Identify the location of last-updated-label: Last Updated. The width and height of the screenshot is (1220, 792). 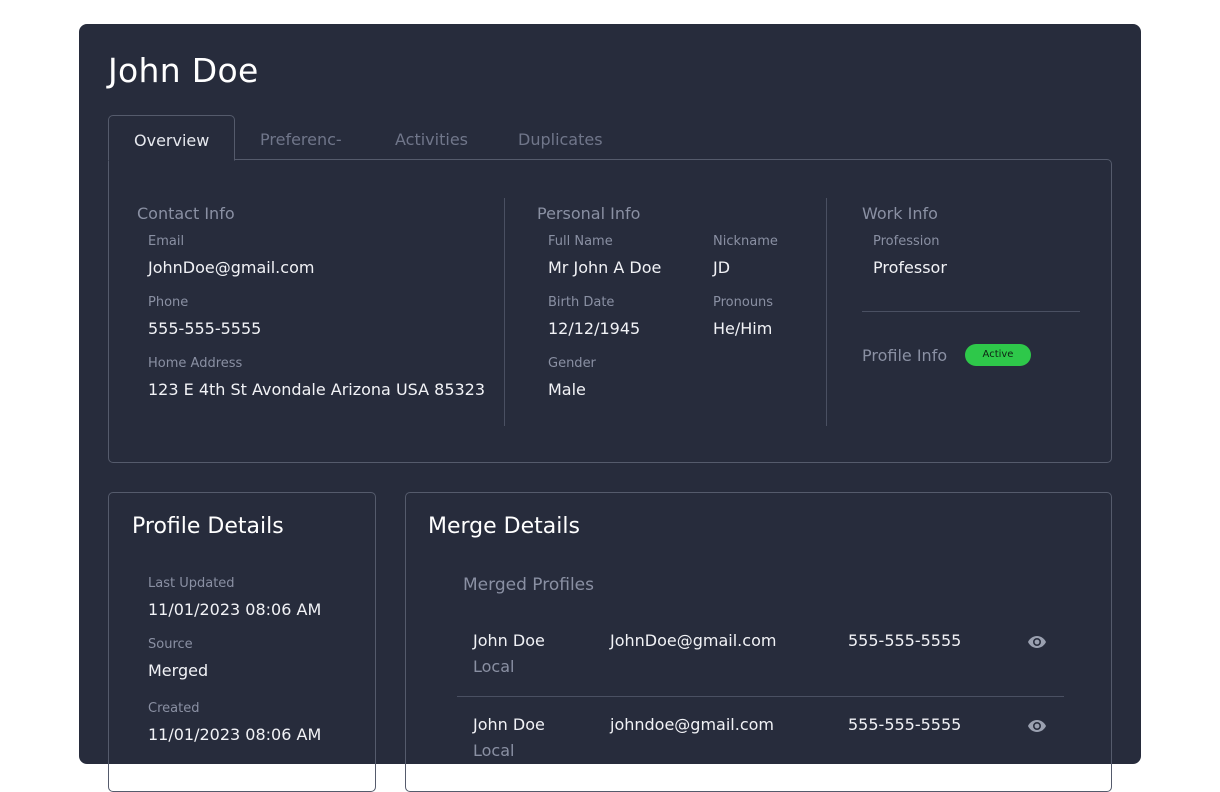
(191, 583).